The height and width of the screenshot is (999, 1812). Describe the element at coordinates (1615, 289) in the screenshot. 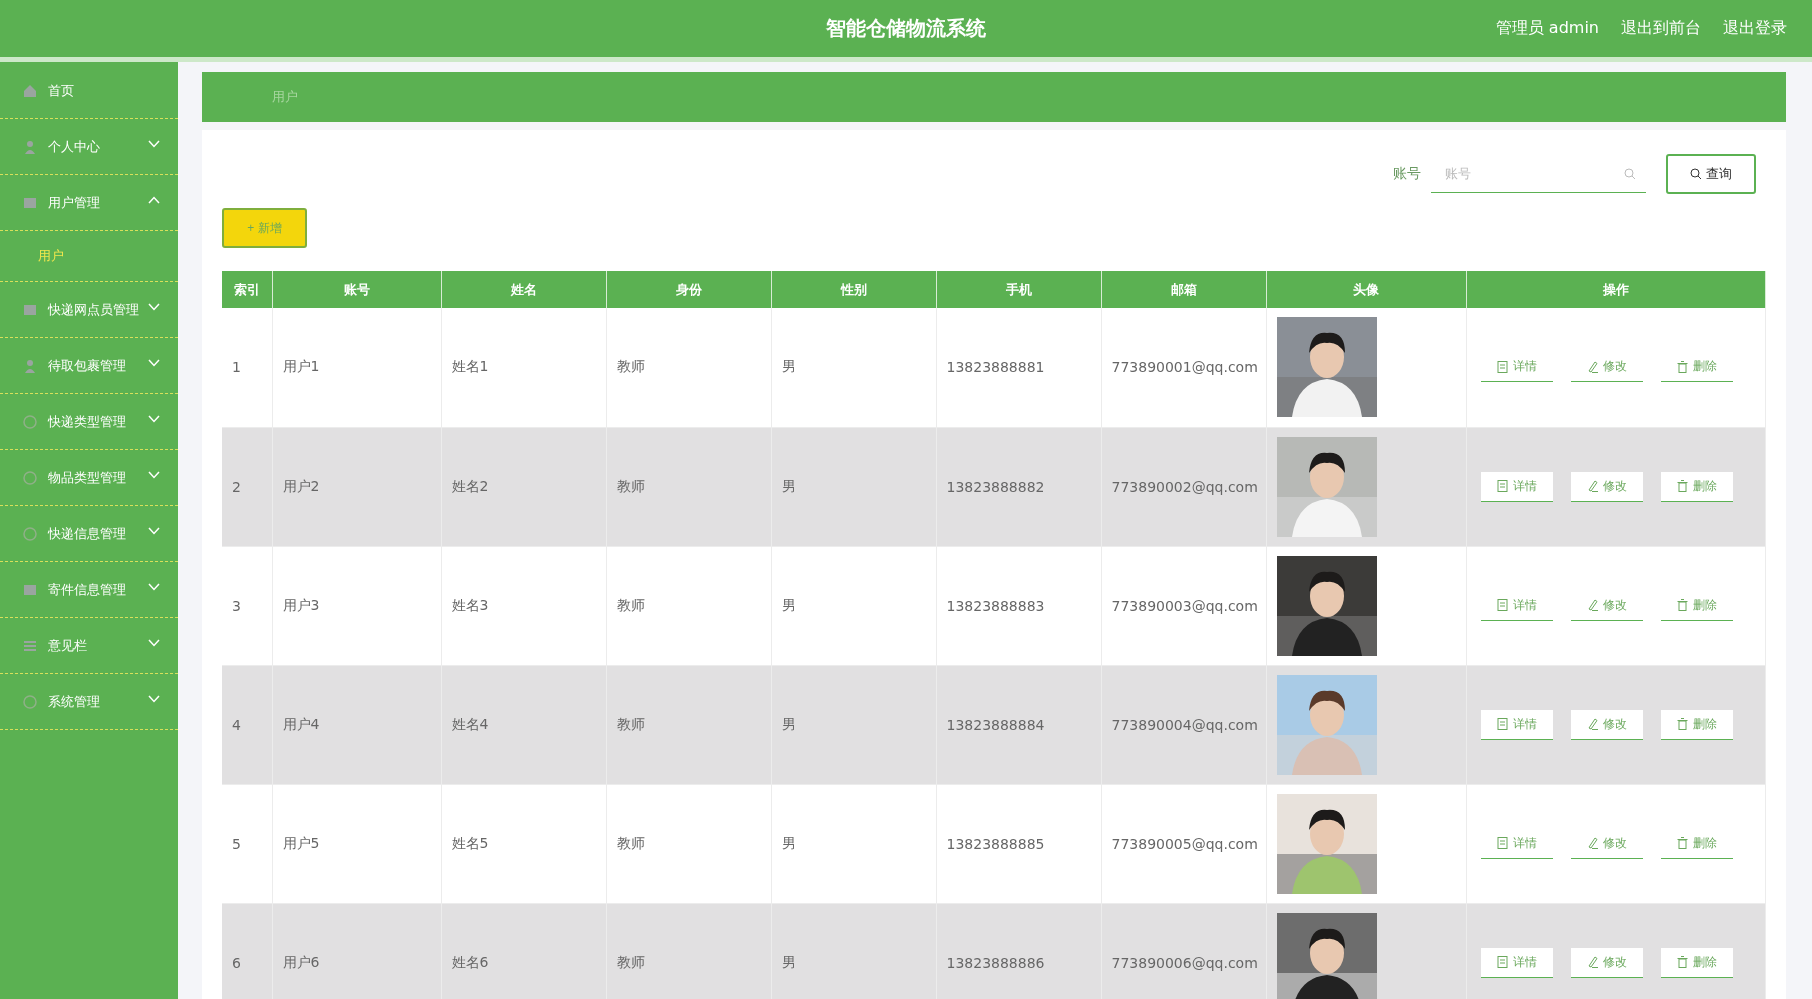

I see `column-header: 操作` at that location.